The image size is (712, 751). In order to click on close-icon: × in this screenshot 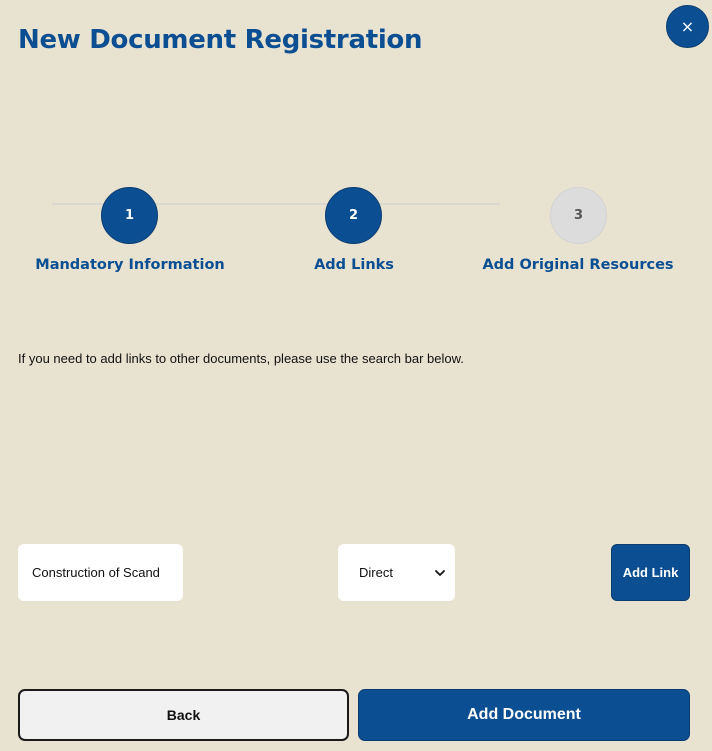, I will do `click(687, 26)`.